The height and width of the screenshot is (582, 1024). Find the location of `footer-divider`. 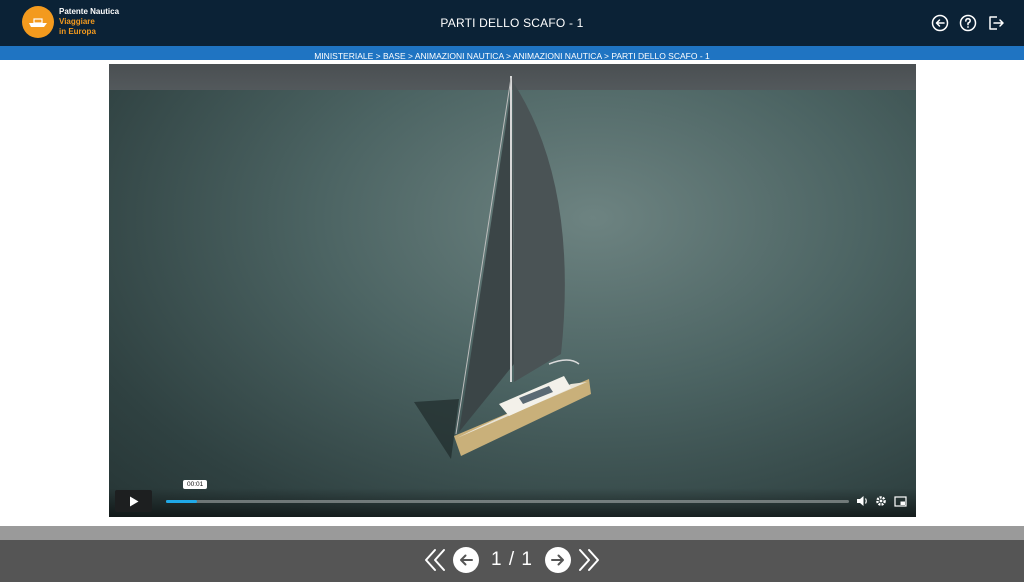

footer-divider is located at coordinates (512, 533).